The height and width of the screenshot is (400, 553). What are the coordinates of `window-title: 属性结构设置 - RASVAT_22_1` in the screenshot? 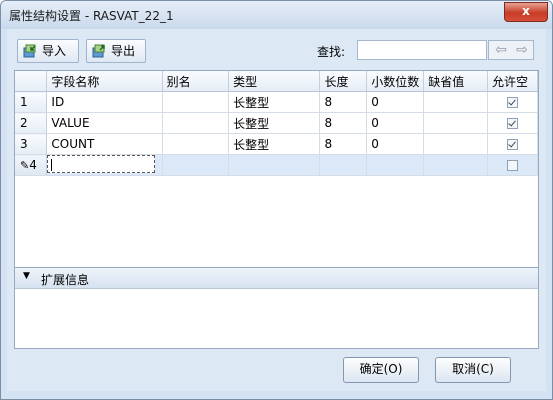 It's located at (91, 16).